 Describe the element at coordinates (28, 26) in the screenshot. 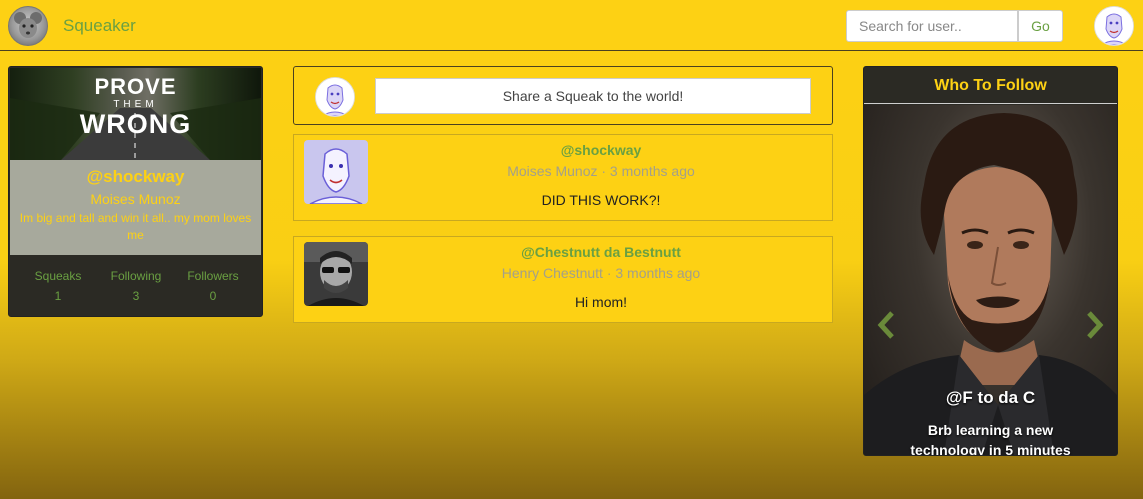

I see `mouse-logo-icon` at that location.